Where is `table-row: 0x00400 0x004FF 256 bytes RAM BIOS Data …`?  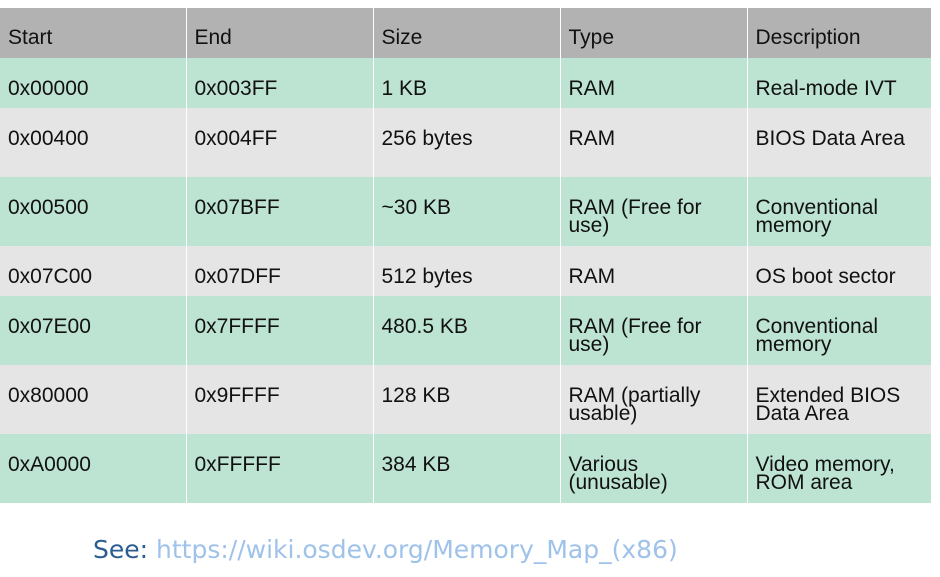 table-row: 0x00400 0x004FF 256 bytes RAM BIOS Data … is located at coordinates (465, 142).